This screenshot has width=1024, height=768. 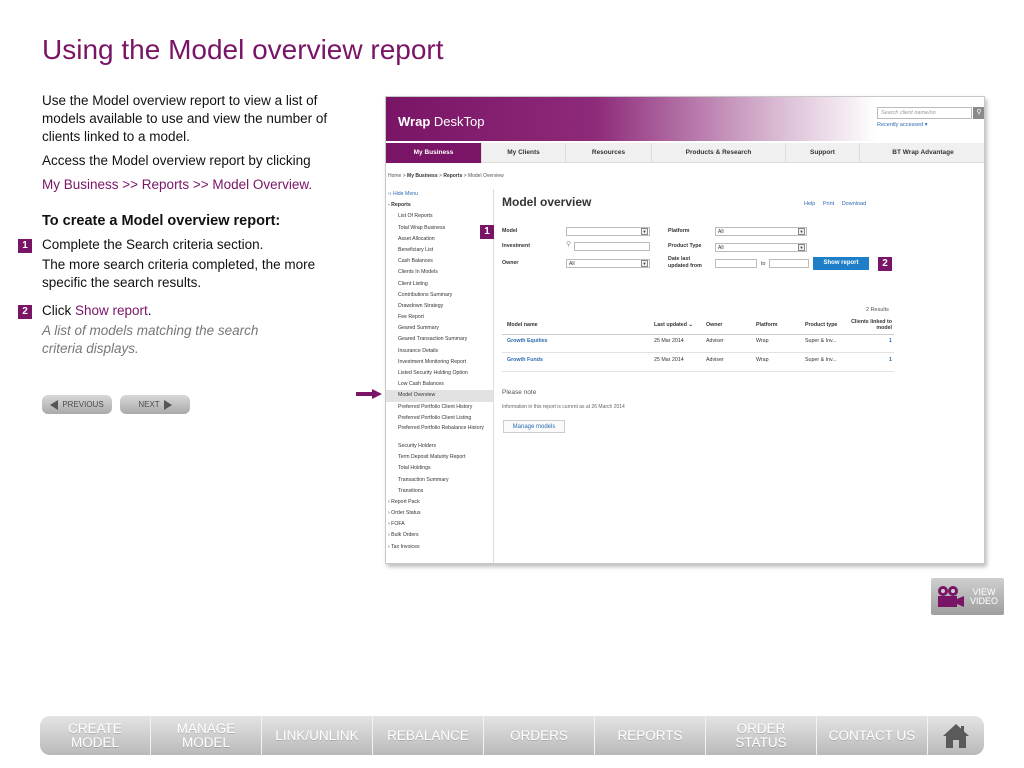 What do you see at coordinates (823, 153) in the screenshot?
I see `nav-support: Support` at bounding box center [823, 153].